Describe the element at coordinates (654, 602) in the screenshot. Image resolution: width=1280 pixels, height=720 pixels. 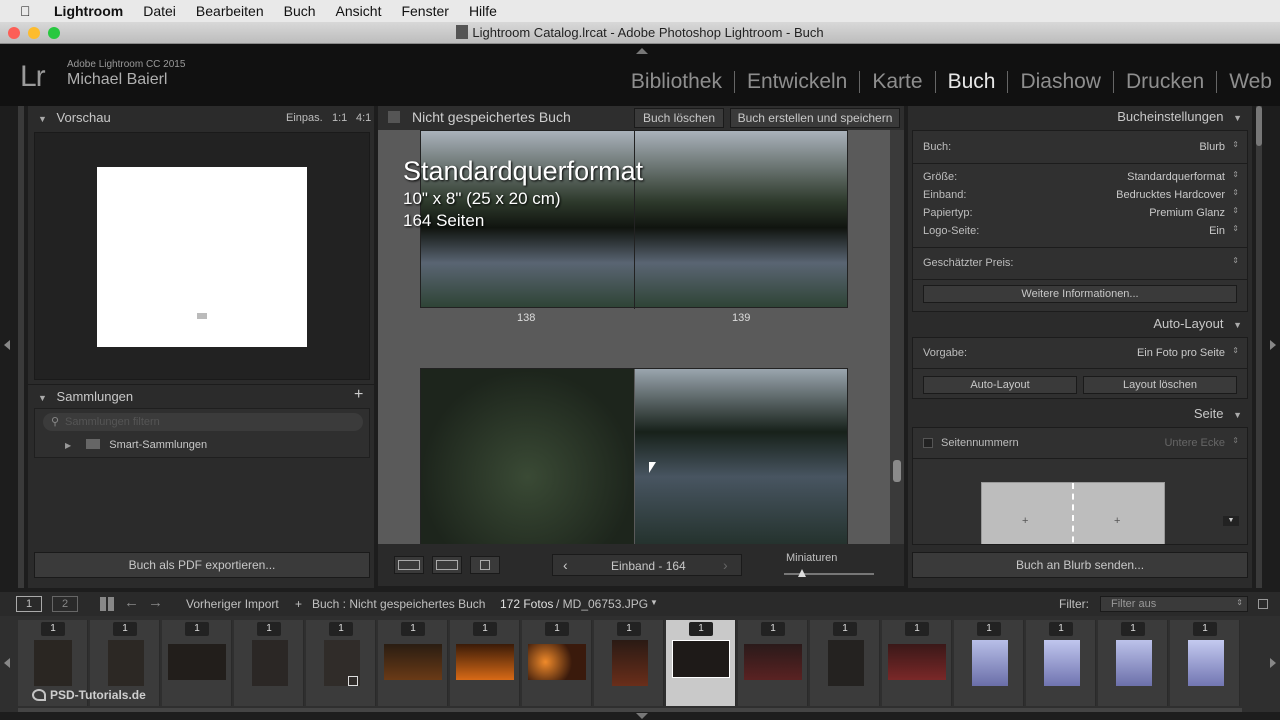
I see `chevron-down-icon: ▼` at that location.